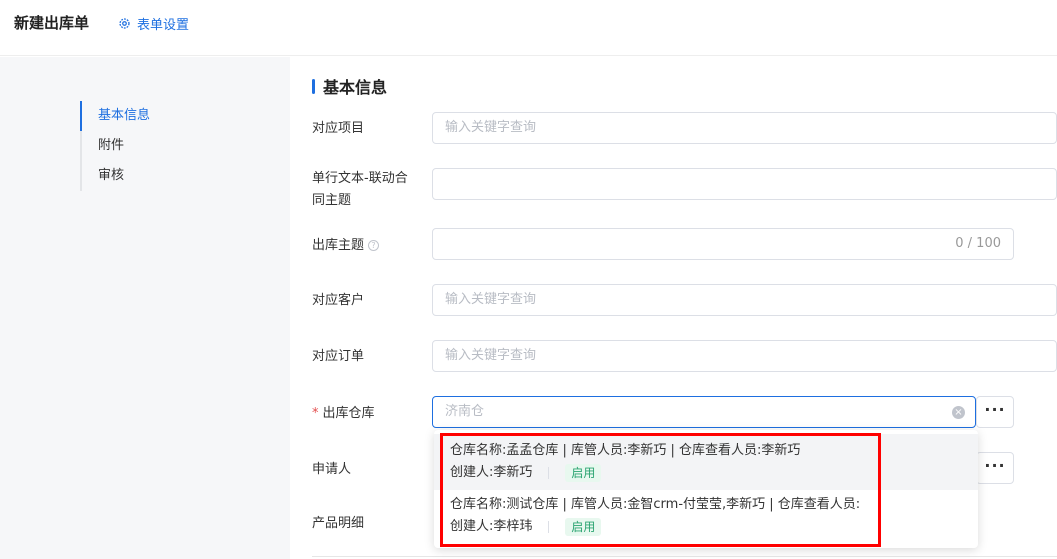 Image resolution: width=1057 pixels, height=559 pixels. What do you see at coordinates (491, 526) in the screenshot?
I see `warehouse-option-creator: 创建人:李梓玮` at bounding box center [491, 526].